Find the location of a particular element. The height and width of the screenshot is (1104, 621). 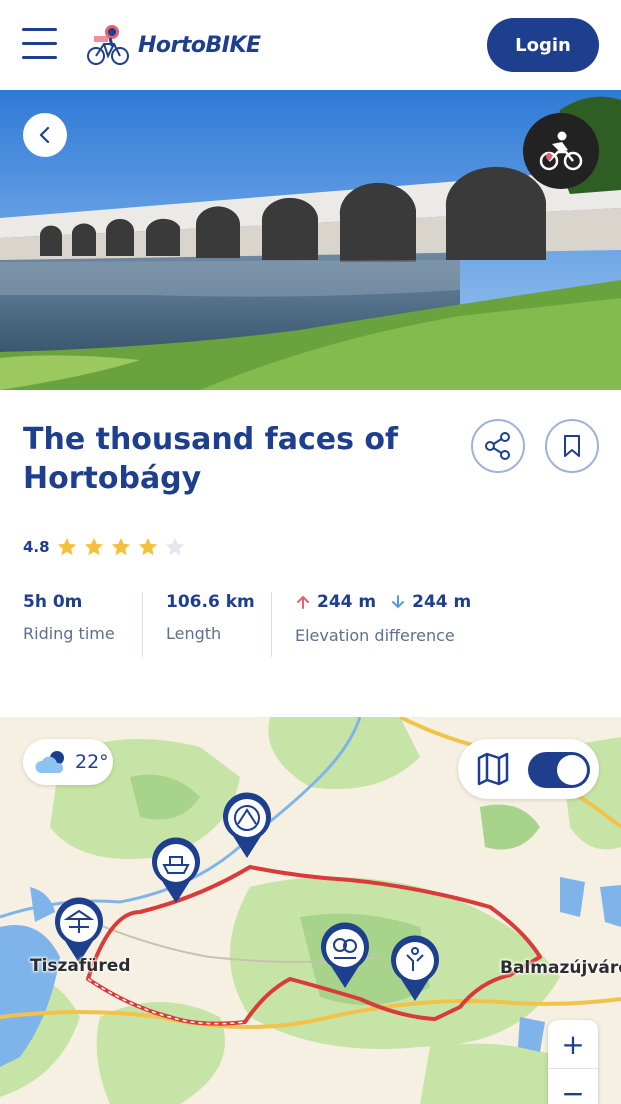

back-button is located at coordinates (45, 135).